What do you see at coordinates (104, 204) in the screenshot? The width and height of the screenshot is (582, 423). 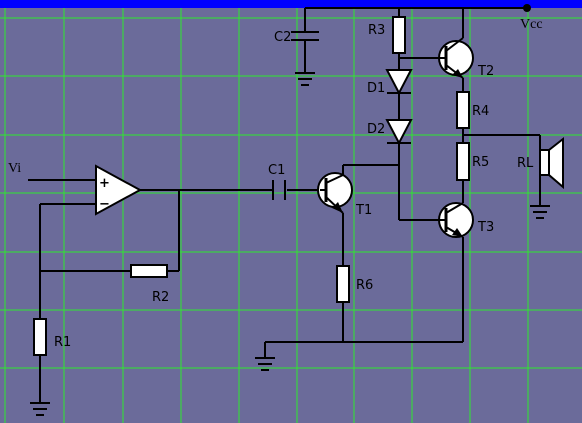 I see `label-opamp-minus: −` at bounding box center [104, 204].